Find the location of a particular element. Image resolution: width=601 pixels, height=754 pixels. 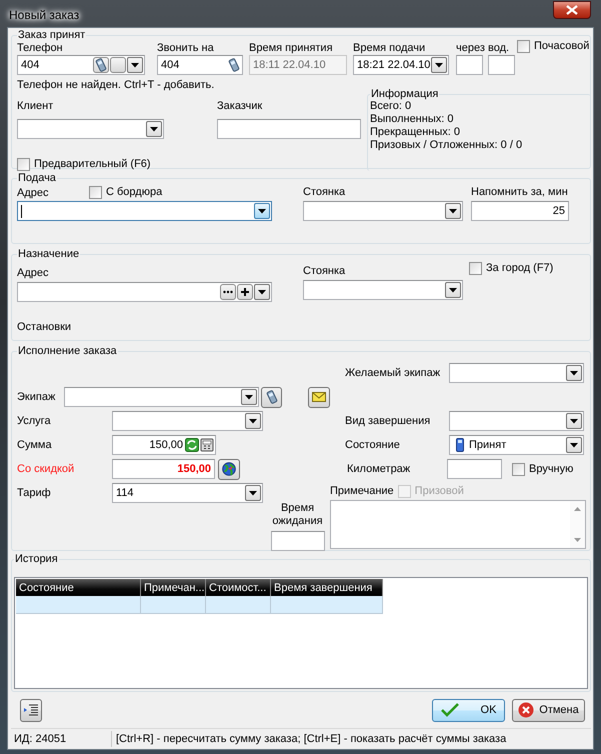

field-label: Время ожидания is located at coordinates (297, 515).